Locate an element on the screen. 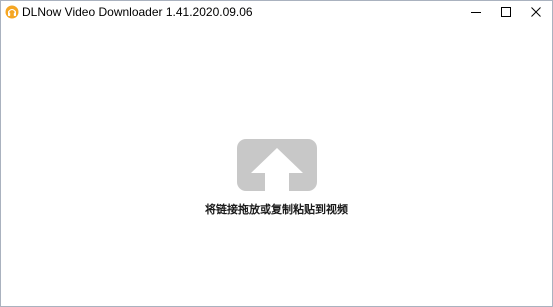 This screenshot has width=553, height=307. close-button is located at coordinates (536, 12).